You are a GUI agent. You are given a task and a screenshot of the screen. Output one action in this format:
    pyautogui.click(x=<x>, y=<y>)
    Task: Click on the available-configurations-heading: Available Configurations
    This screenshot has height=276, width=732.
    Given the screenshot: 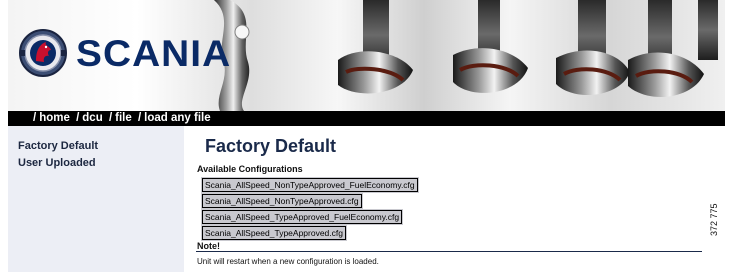 What is the action you would take?
    pyautogui.click(x=250, y=169)
    